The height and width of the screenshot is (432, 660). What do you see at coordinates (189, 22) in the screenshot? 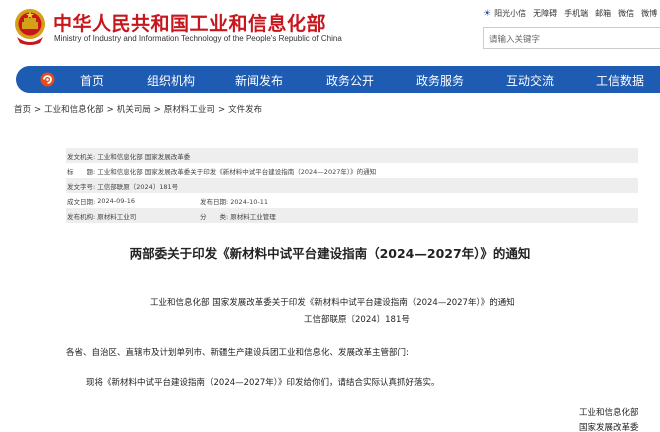
I see `site-title: 中华人民共和国工业和信息化部` at bounding box center [189, 22].